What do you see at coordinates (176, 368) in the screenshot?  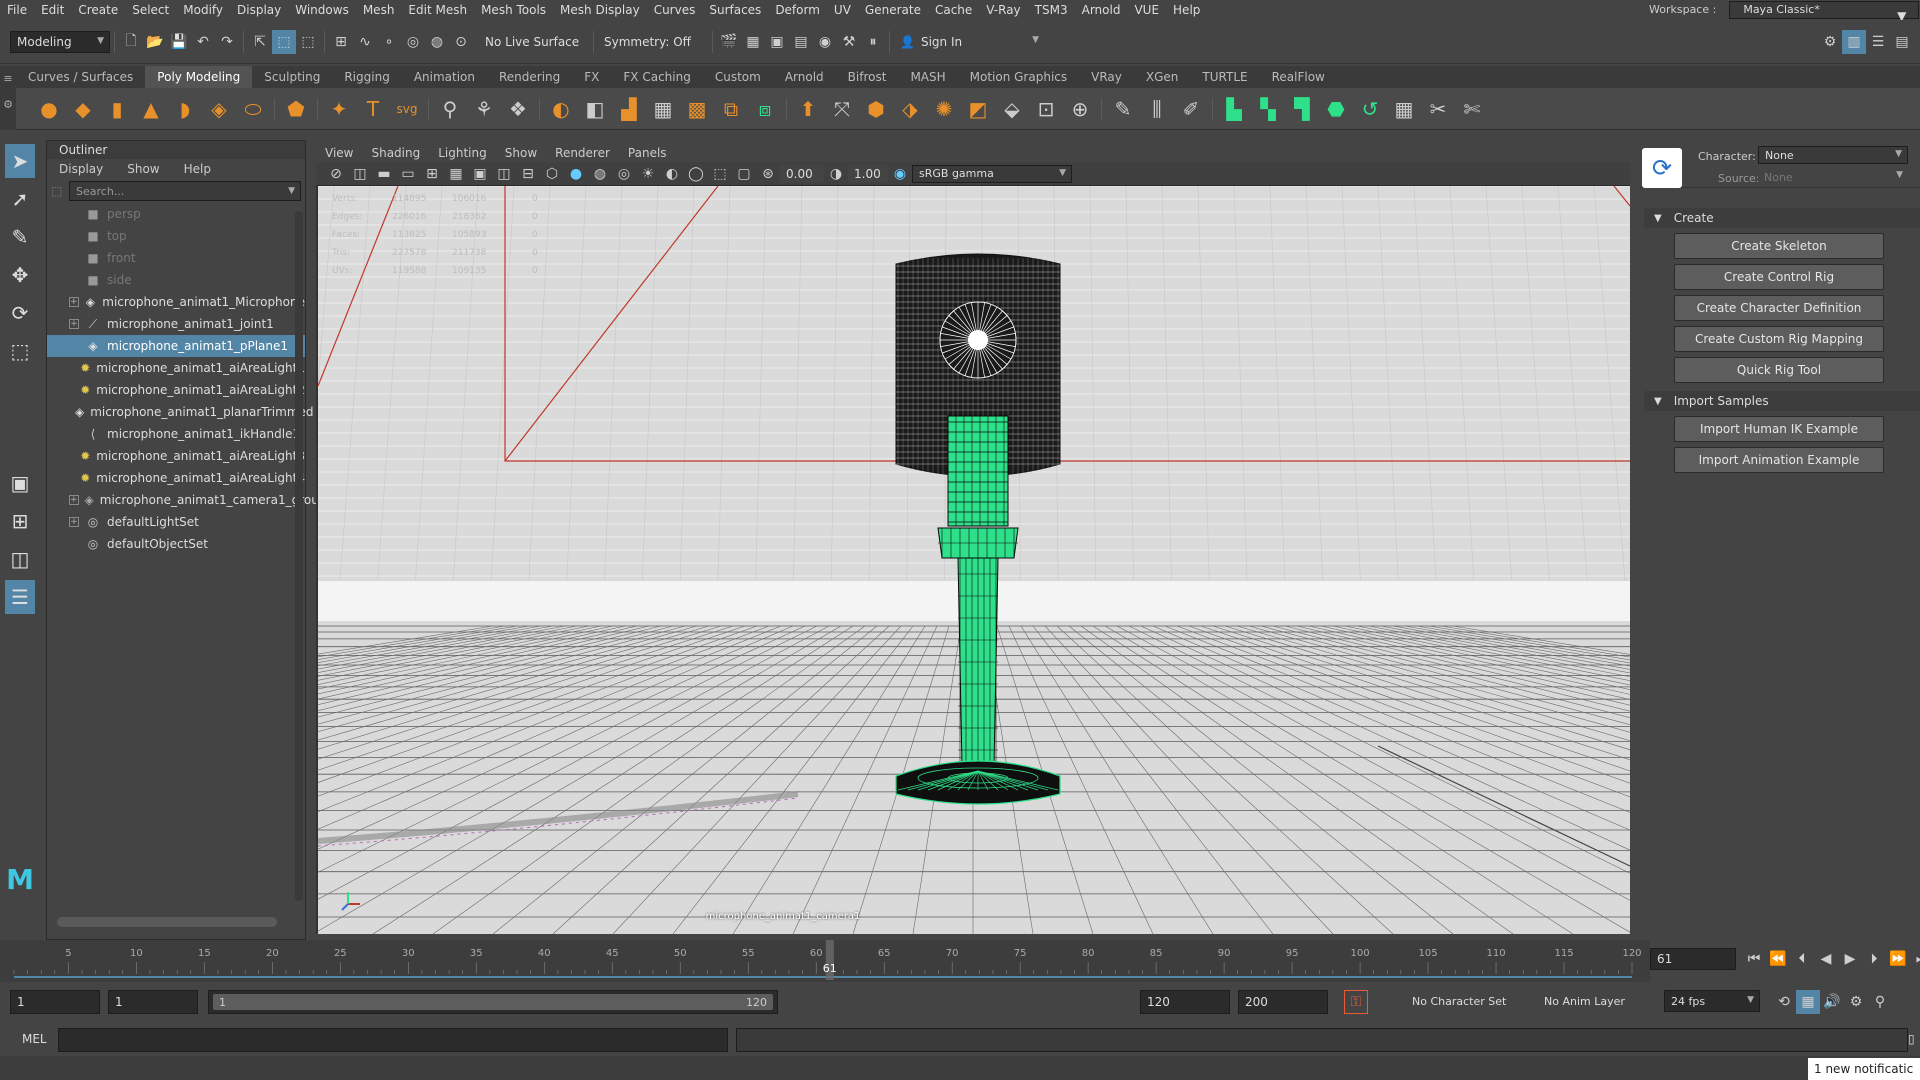 I see `outliner-item: ✹ microphone_animat1_aiAreaLight1` at bounding box center [176, 368].